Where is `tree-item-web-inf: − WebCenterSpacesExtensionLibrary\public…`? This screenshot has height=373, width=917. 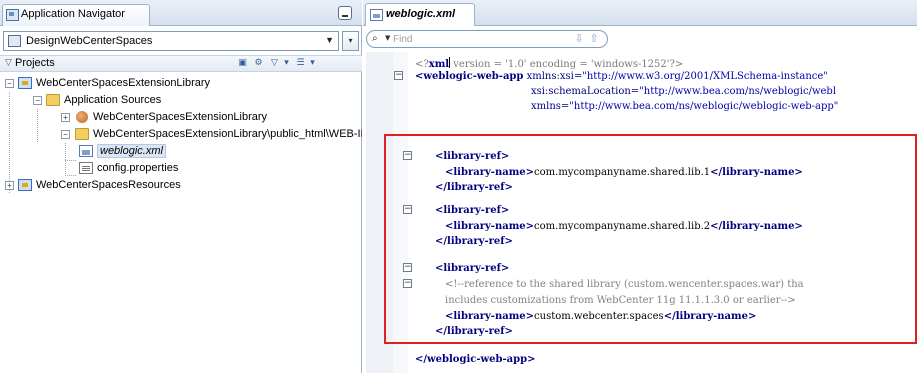 tree-item-web-inf: − WebCenterSpacesExtensionLibrary\public… is located at coordinates (181, 134).